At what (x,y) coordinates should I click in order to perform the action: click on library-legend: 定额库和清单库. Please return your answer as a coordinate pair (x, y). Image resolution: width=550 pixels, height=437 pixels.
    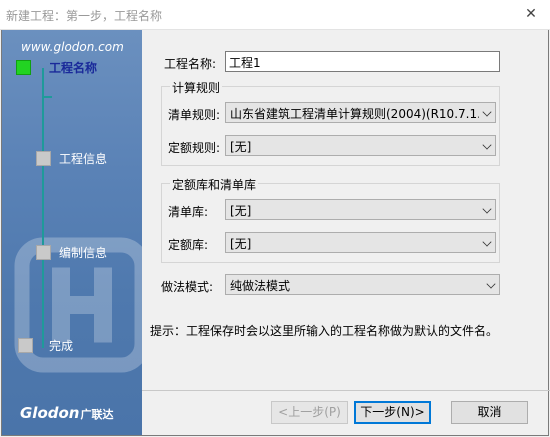
    Looking at the image, I should click on (214, 184).